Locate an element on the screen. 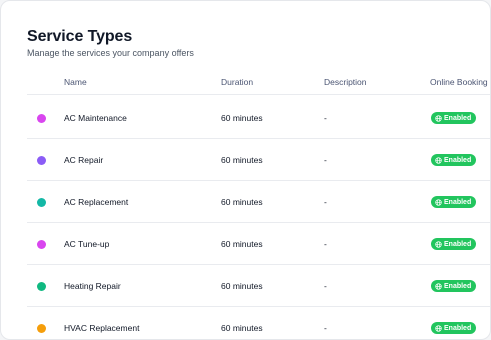 Image resolution: width=491 pixels, height=340 pixels. table-row: Heating Repair 60 minutes - Enabled is located at coordinates (258, 286).